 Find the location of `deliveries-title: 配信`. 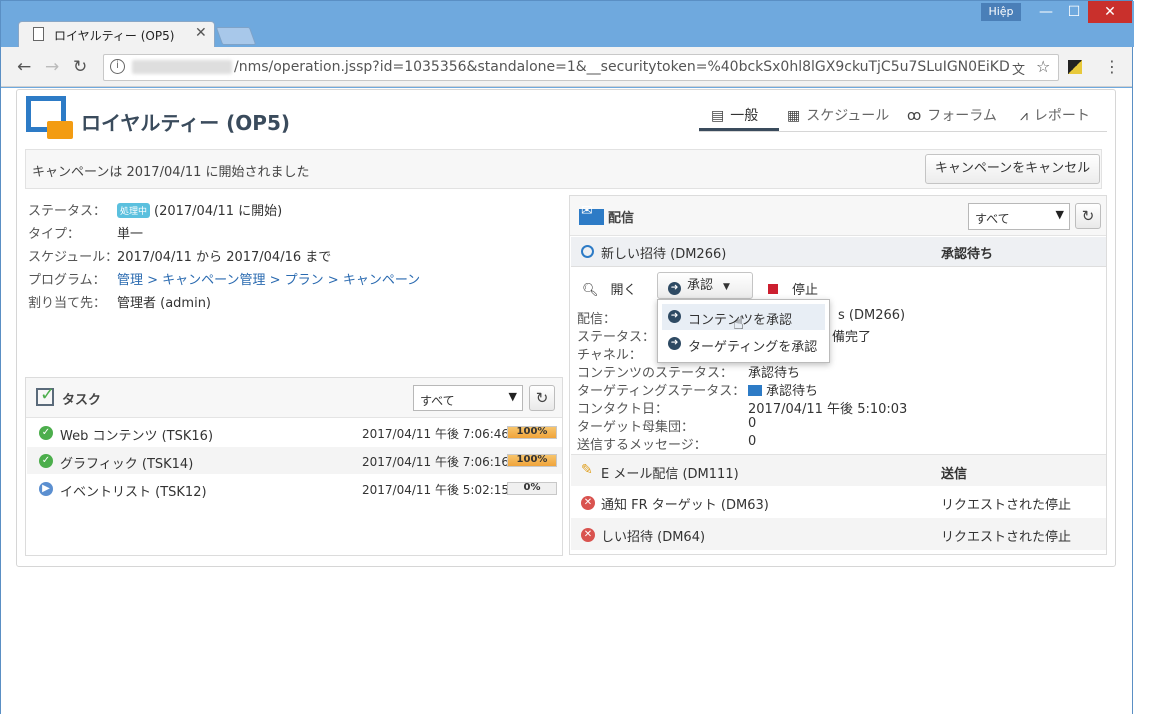

deliveries-title: 配信 is located at coordinates (621, 218).